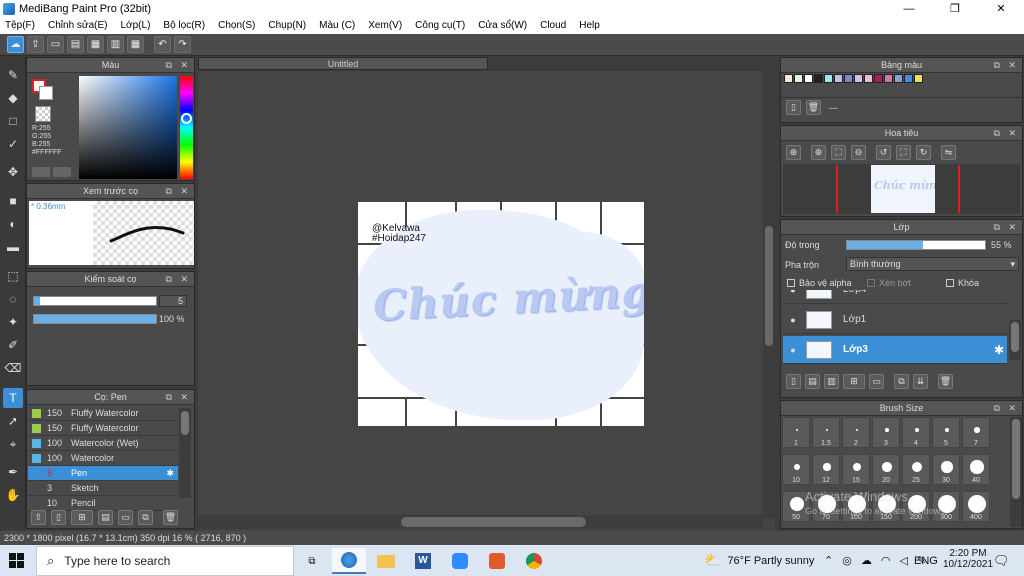  Describe the element at coordinates (1001, 8) in the screenshot. I see `close-button: ✕` at that location.